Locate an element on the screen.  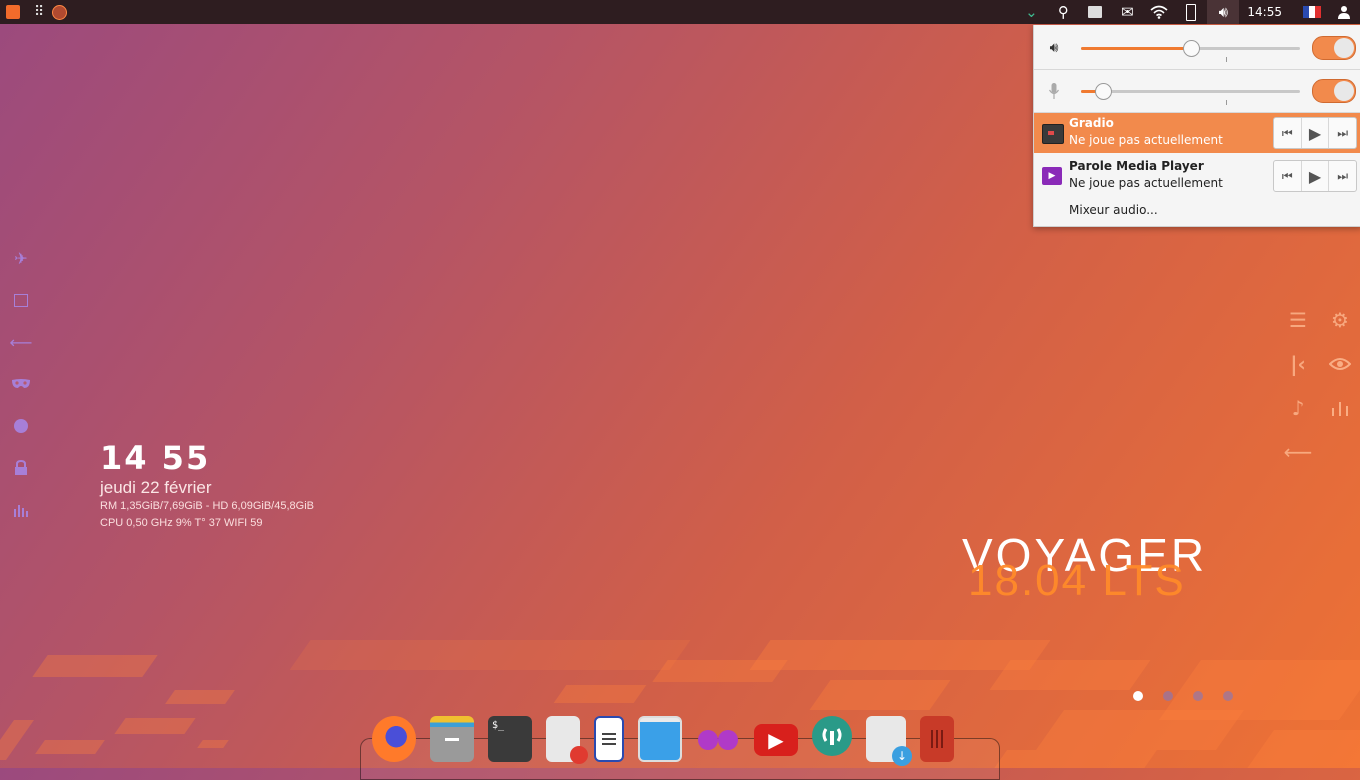
app-menu-icon is located at coordinates (13, 12).